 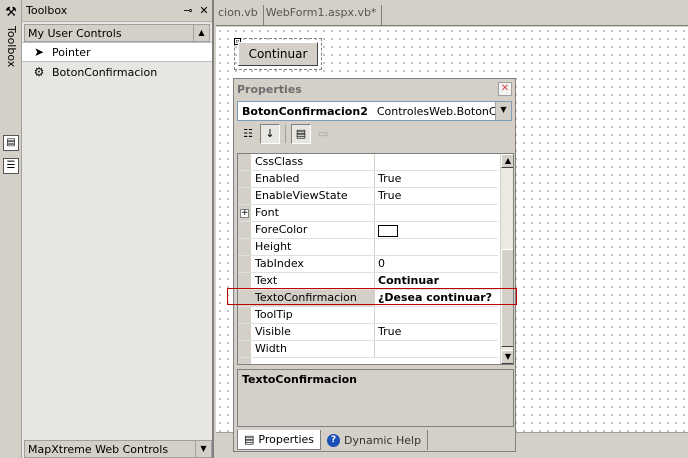 What do you see at coordinates (313, 281) in the screenshot?
I see `property-name: Text` at bounding box center [313, 281].